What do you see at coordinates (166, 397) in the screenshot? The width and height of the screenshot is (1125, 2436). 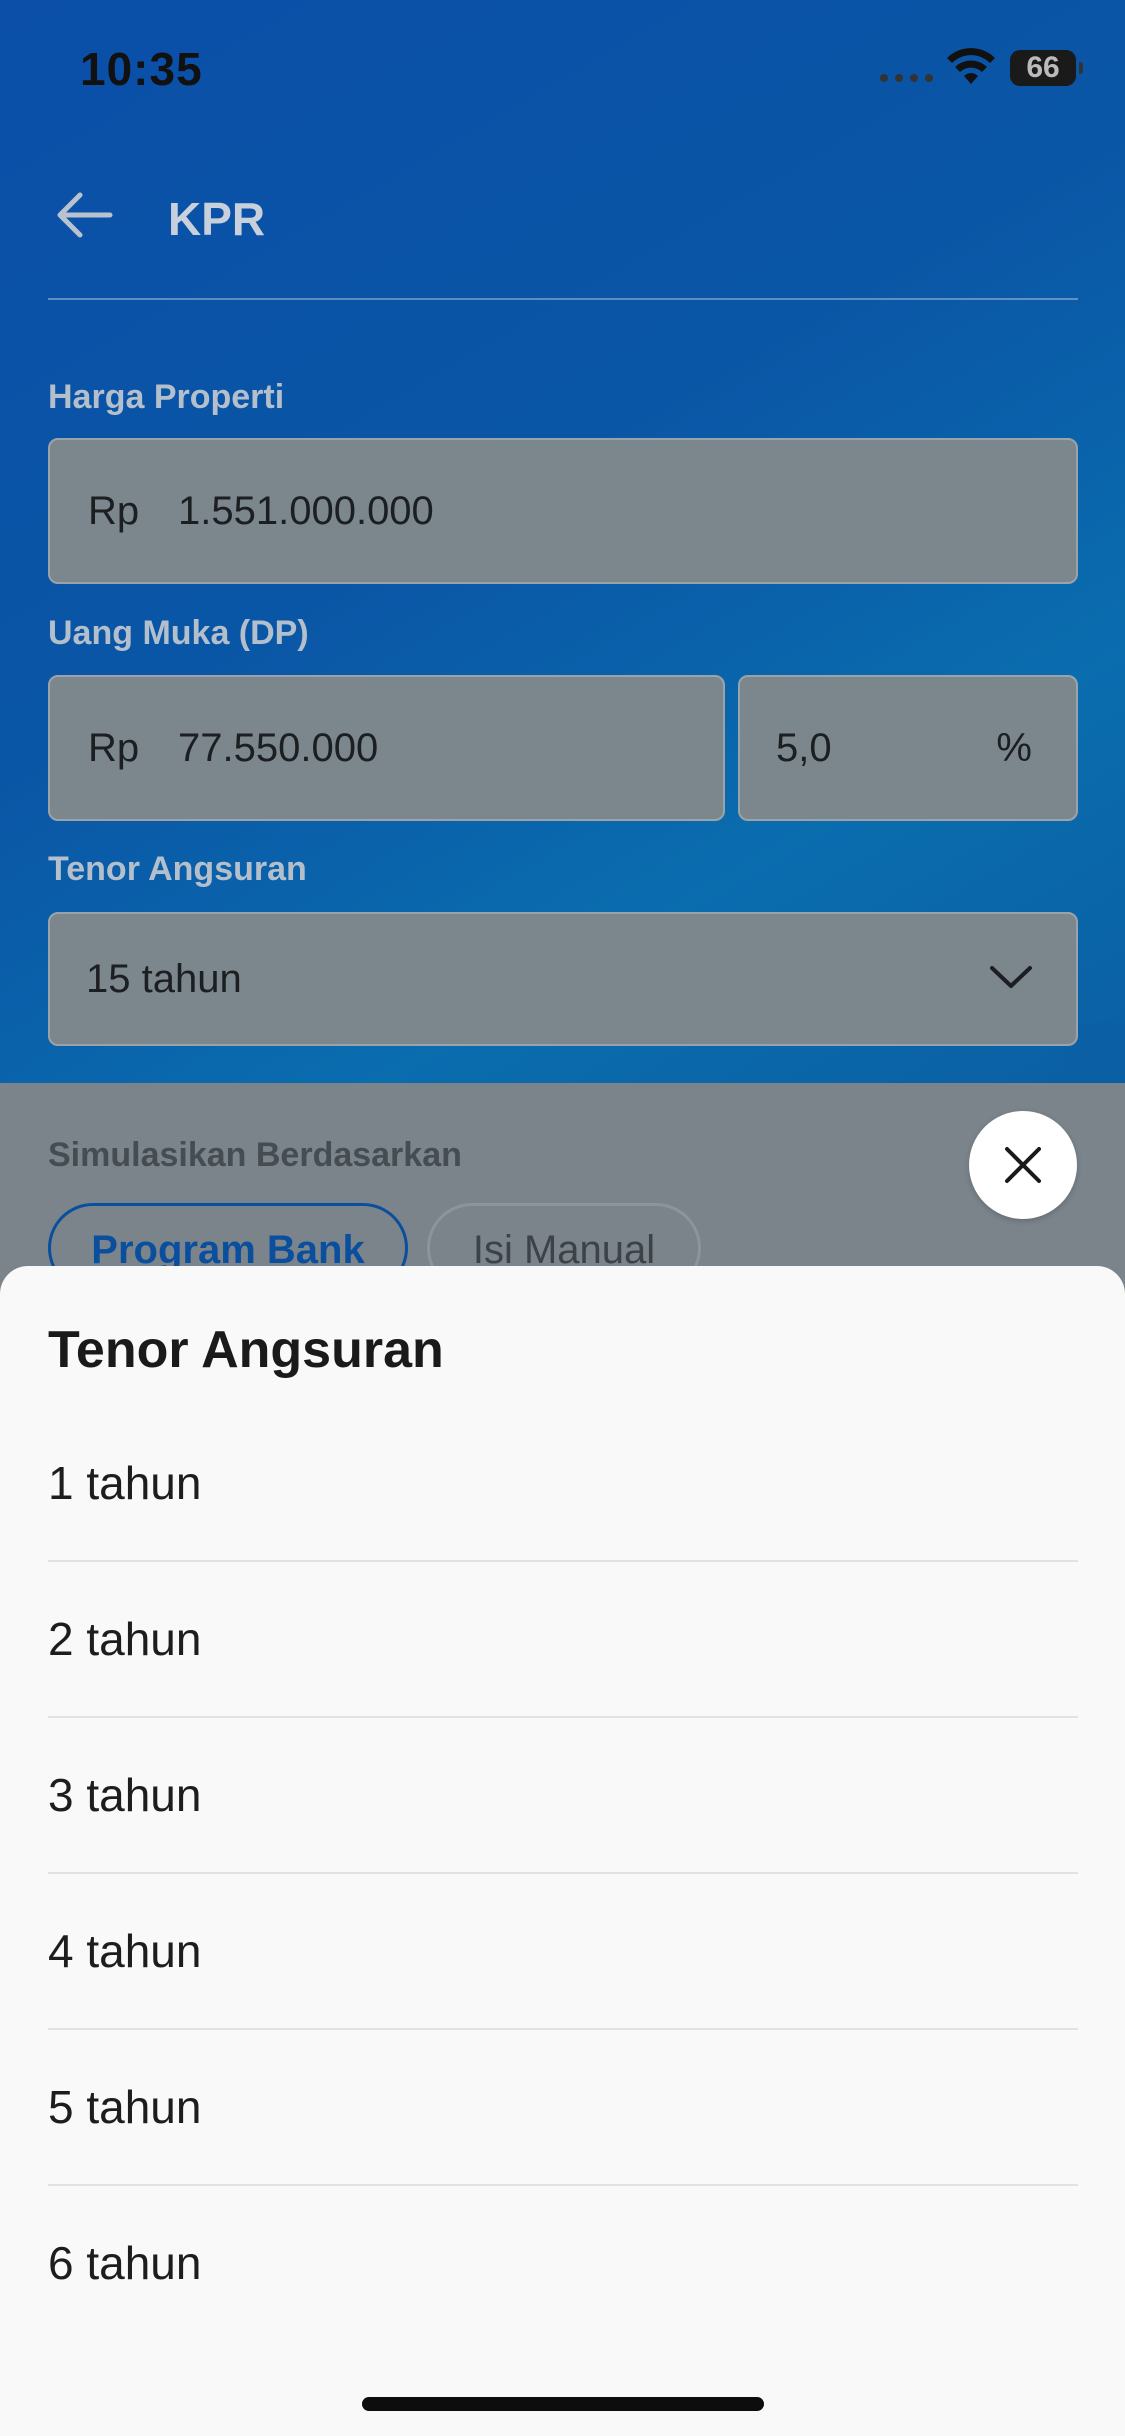 I see `harga-properti-label: Harga Properti` at bounding box center [166, 397].